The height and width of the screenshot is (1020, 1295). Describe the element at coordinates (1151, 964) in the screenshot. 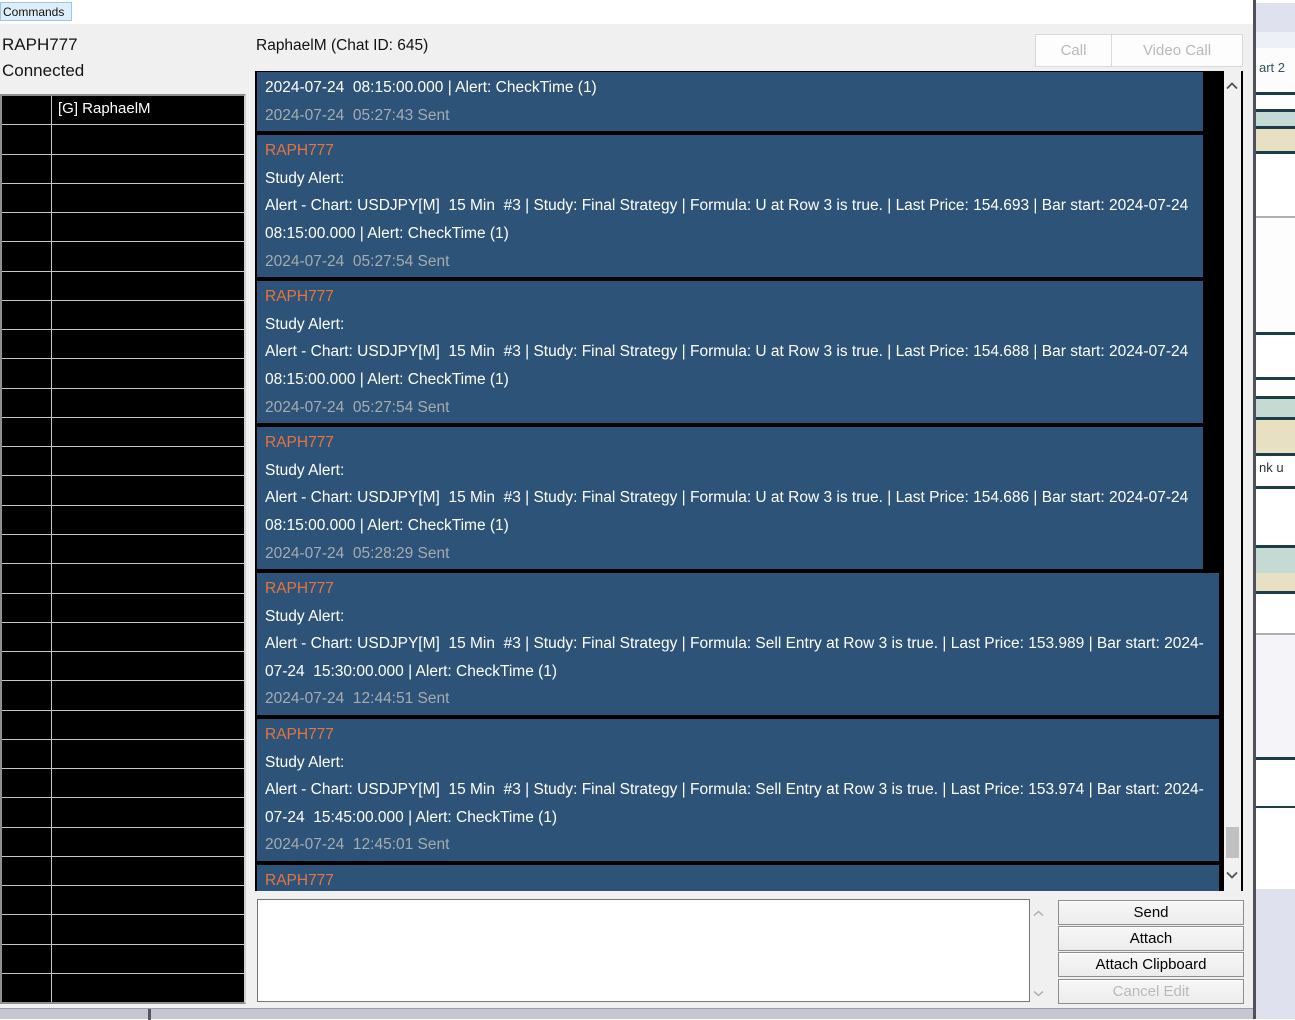

I see `attach-clipboard-button: Attach Clipboard` at that location.